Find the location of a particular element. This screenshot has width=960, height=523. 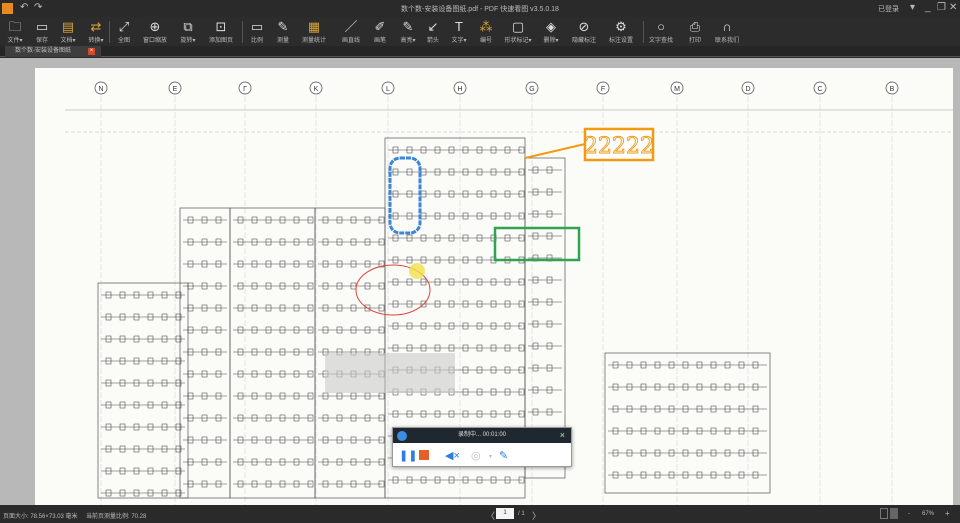

restore-icon: ❐ is located at coordinates (941, 7).